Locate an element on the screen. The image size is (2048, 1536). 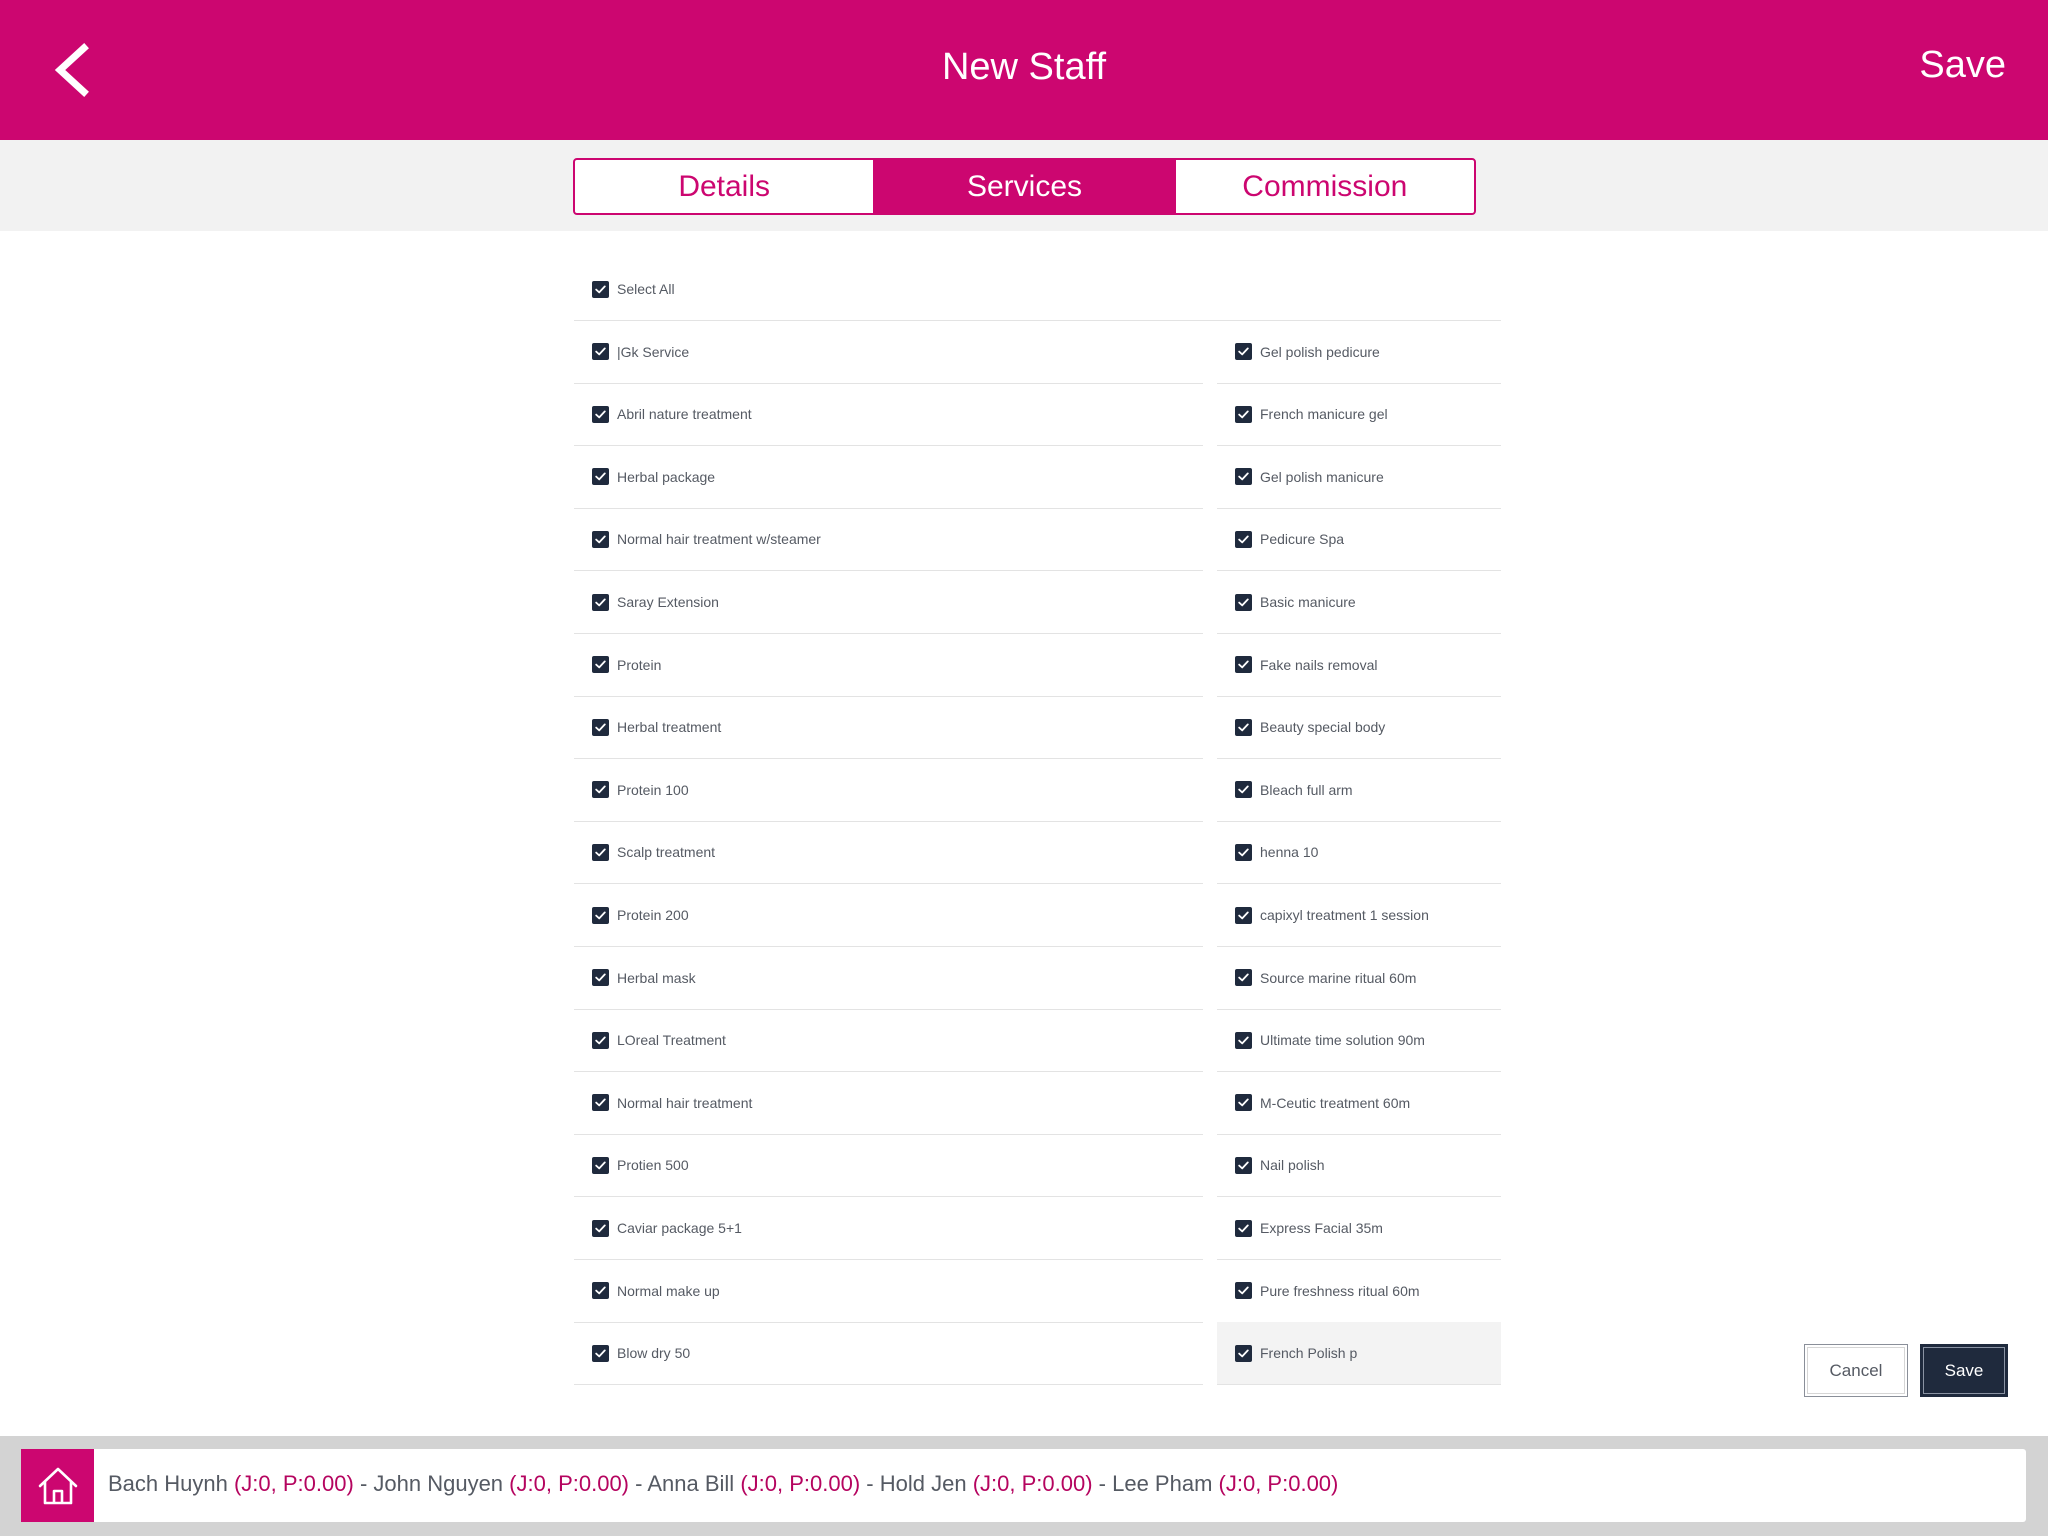
service-label: Caviar package 5+1 is located at coordinates (679, 1228).